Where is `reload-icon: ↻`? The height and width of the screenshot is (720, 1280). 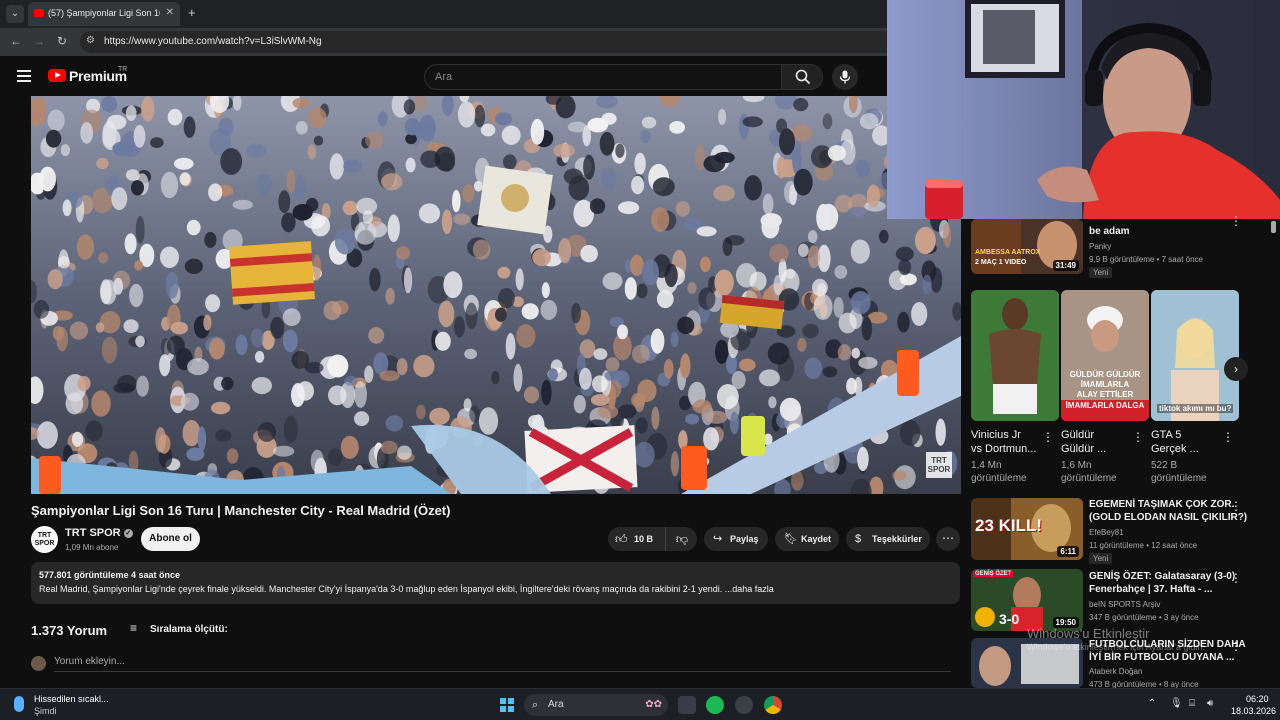 reload-icon: ↻ is located at coordinates (62, 41).